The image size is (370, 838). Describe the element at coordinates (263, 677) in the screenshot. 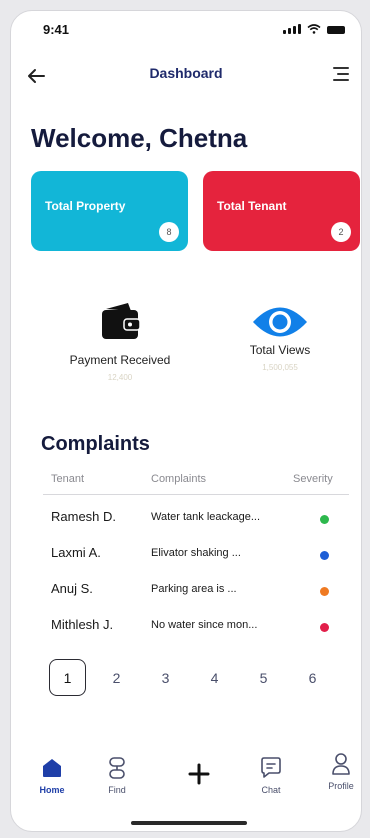

I see `page-5-button: 5` at that location.